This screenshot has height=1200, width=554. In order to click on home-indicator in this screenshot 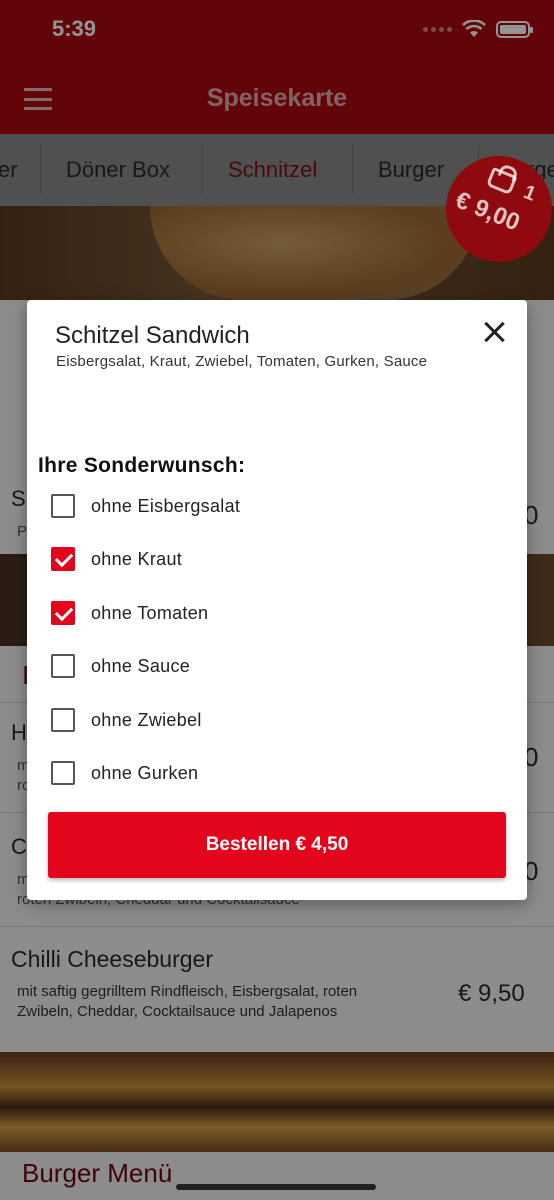, I will do `click(276, 1187)`.